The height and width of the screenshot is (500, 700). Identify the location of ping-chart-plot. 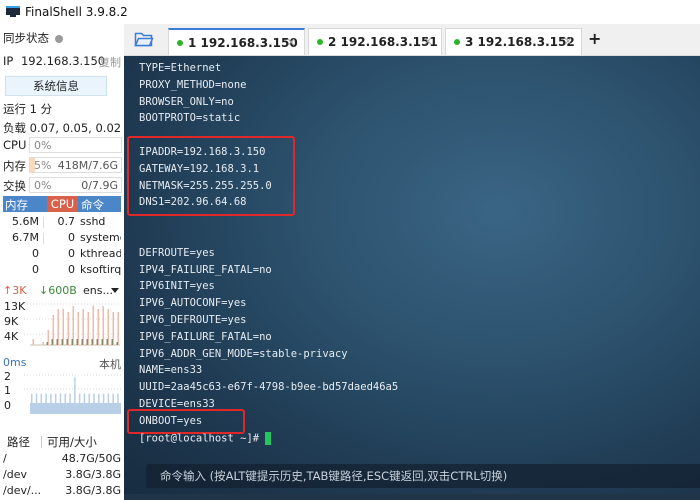
(72, 394).